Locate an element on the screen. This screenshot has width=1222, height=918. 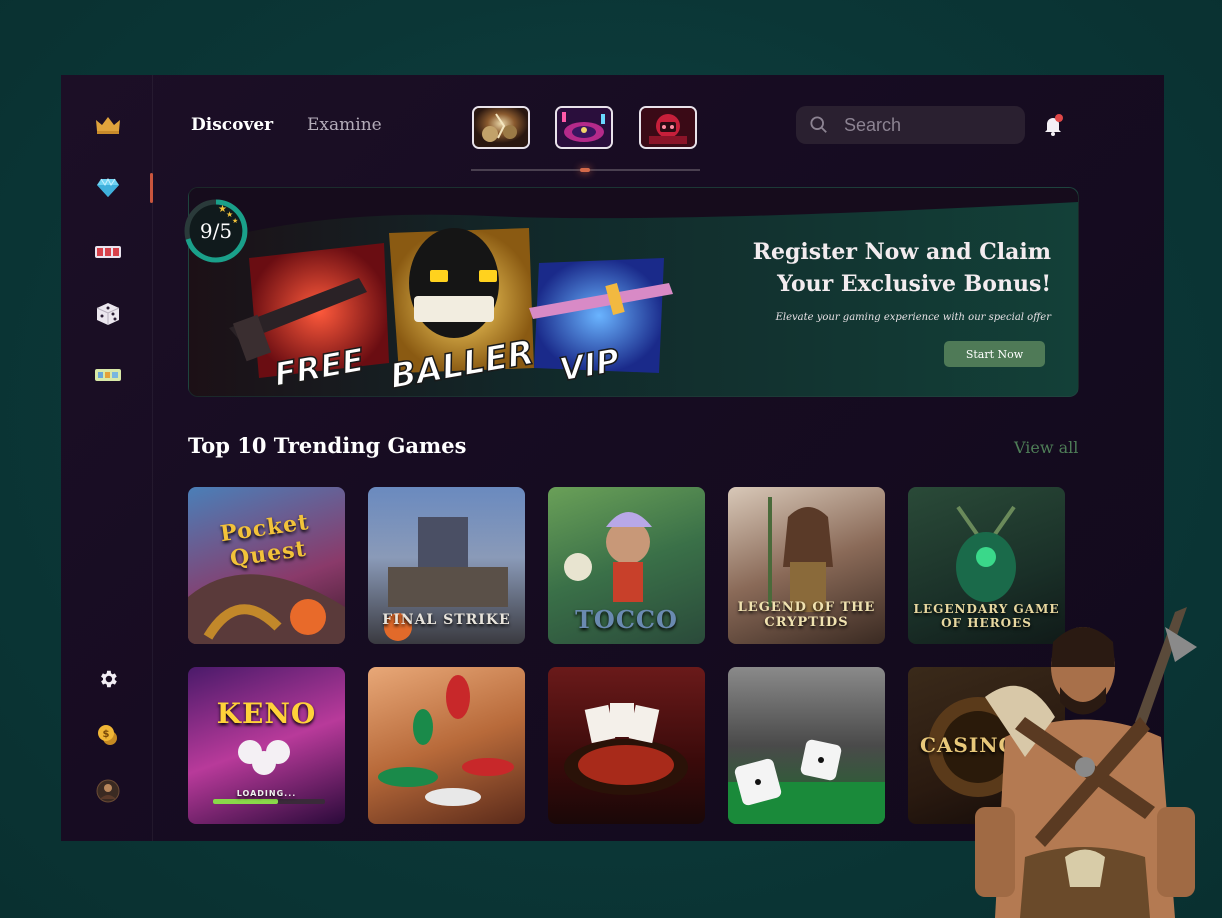
ticket-icon is located at coordinates (108, 375).